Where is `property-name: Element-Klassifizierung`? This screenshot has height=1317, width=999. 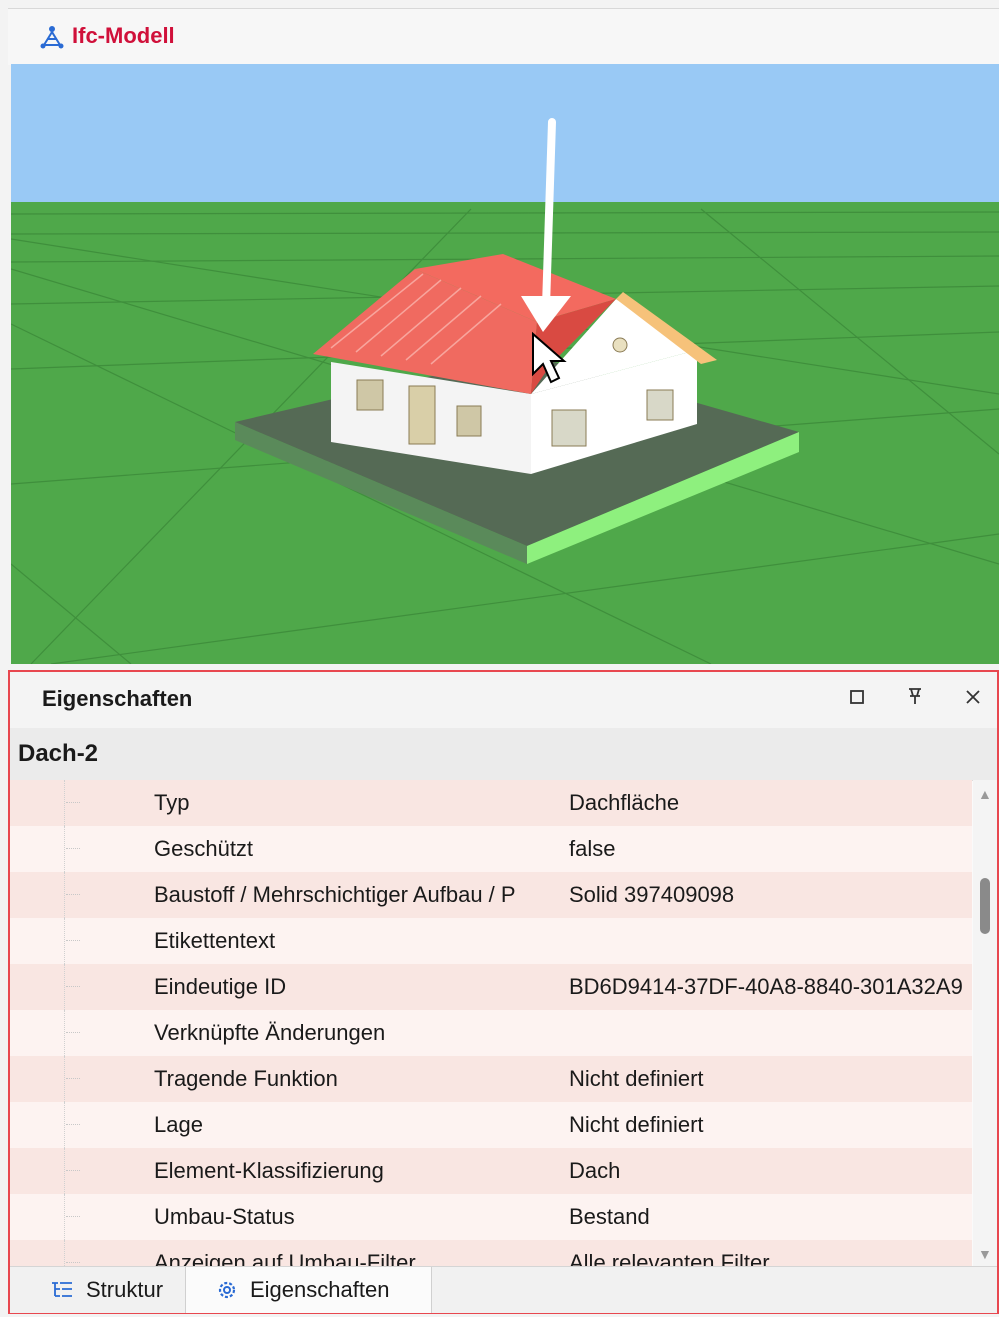 property-name: Element-Klassifizierung is located at coordinates (269, 1170).